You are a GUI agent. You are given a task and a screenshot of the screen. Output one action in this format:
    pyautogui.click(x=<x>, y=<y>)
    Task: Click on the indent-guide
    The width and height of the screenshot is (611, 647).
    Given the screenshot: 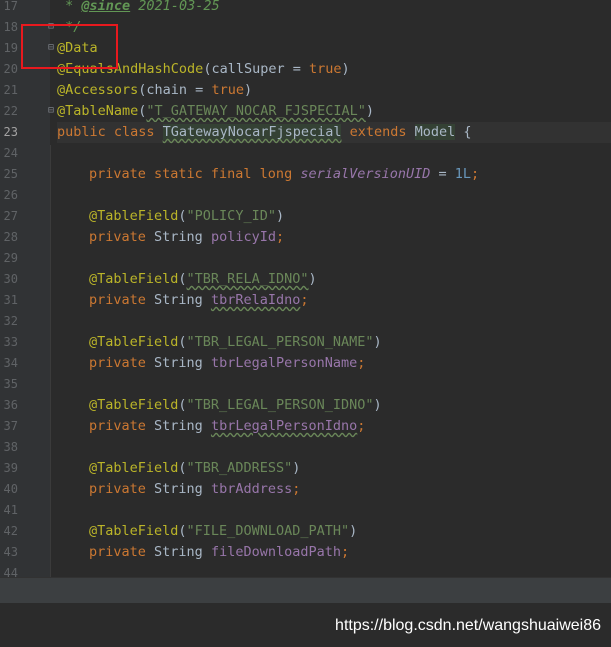 What is the action you would take?
    pyautogui.click(x=50, y=361)
    